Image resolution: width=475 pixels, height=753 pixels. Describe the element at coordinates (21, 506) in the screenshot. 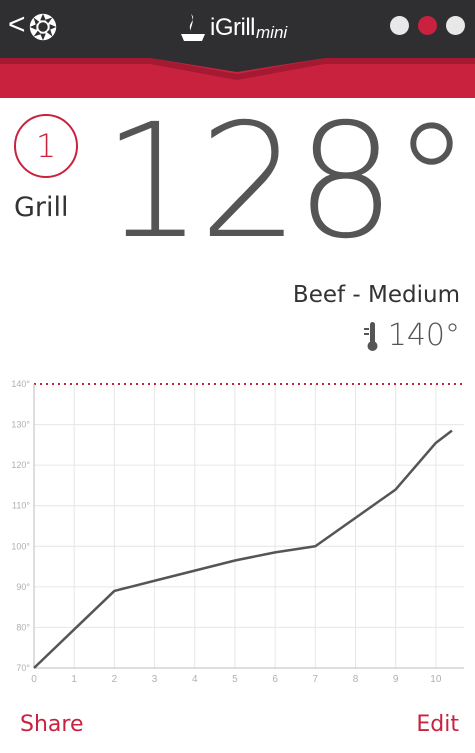

I see `y-tick-label: 110°` at that location.